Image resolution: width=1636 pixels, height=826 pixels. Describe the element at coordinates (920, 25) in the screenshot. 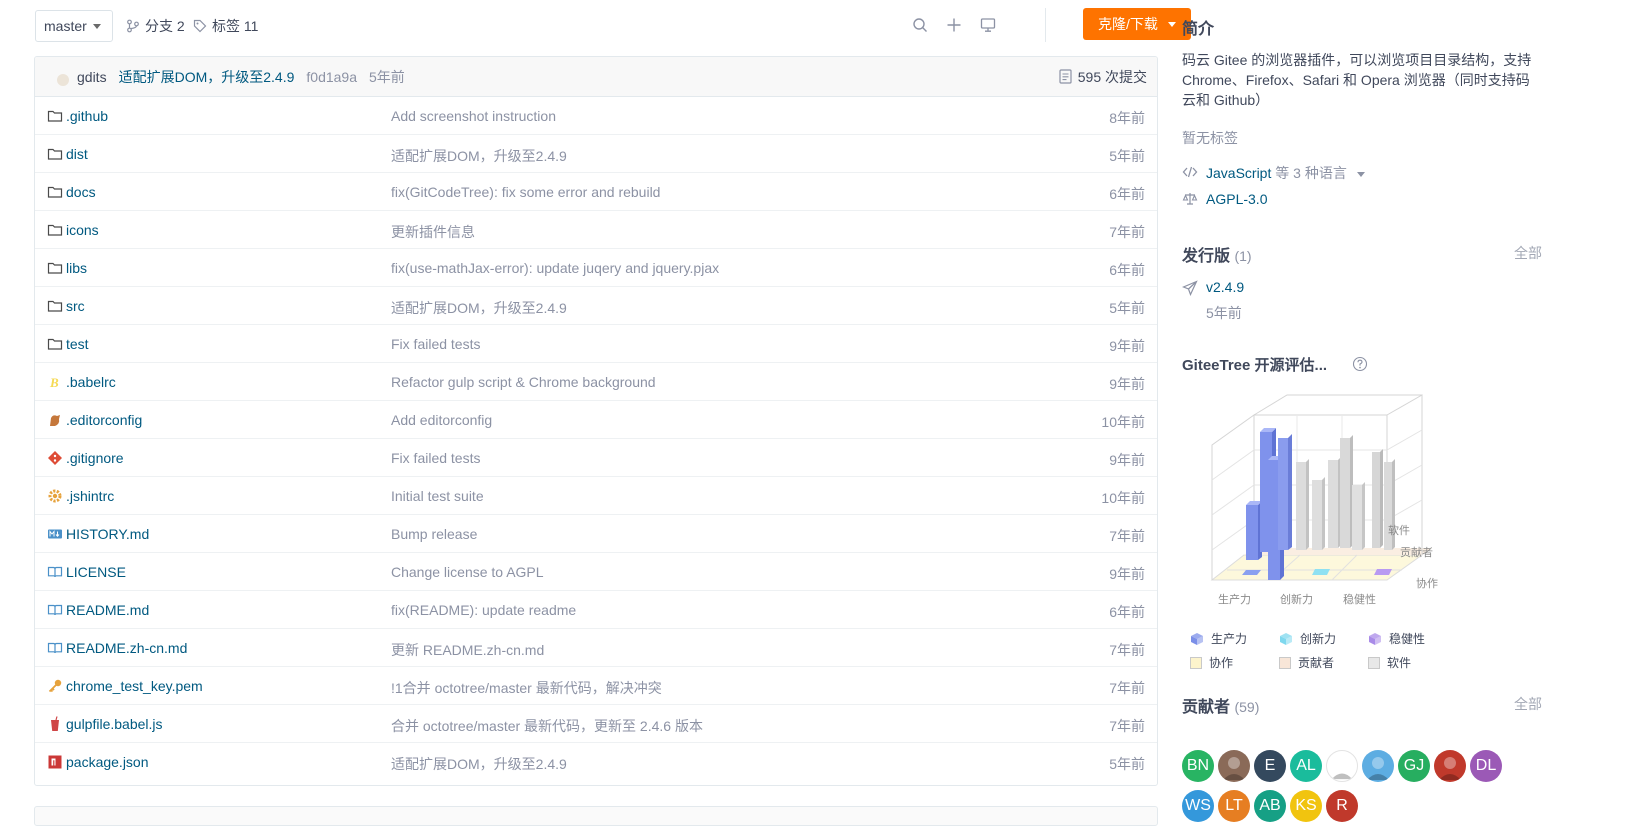

I see `search-button` at that location.